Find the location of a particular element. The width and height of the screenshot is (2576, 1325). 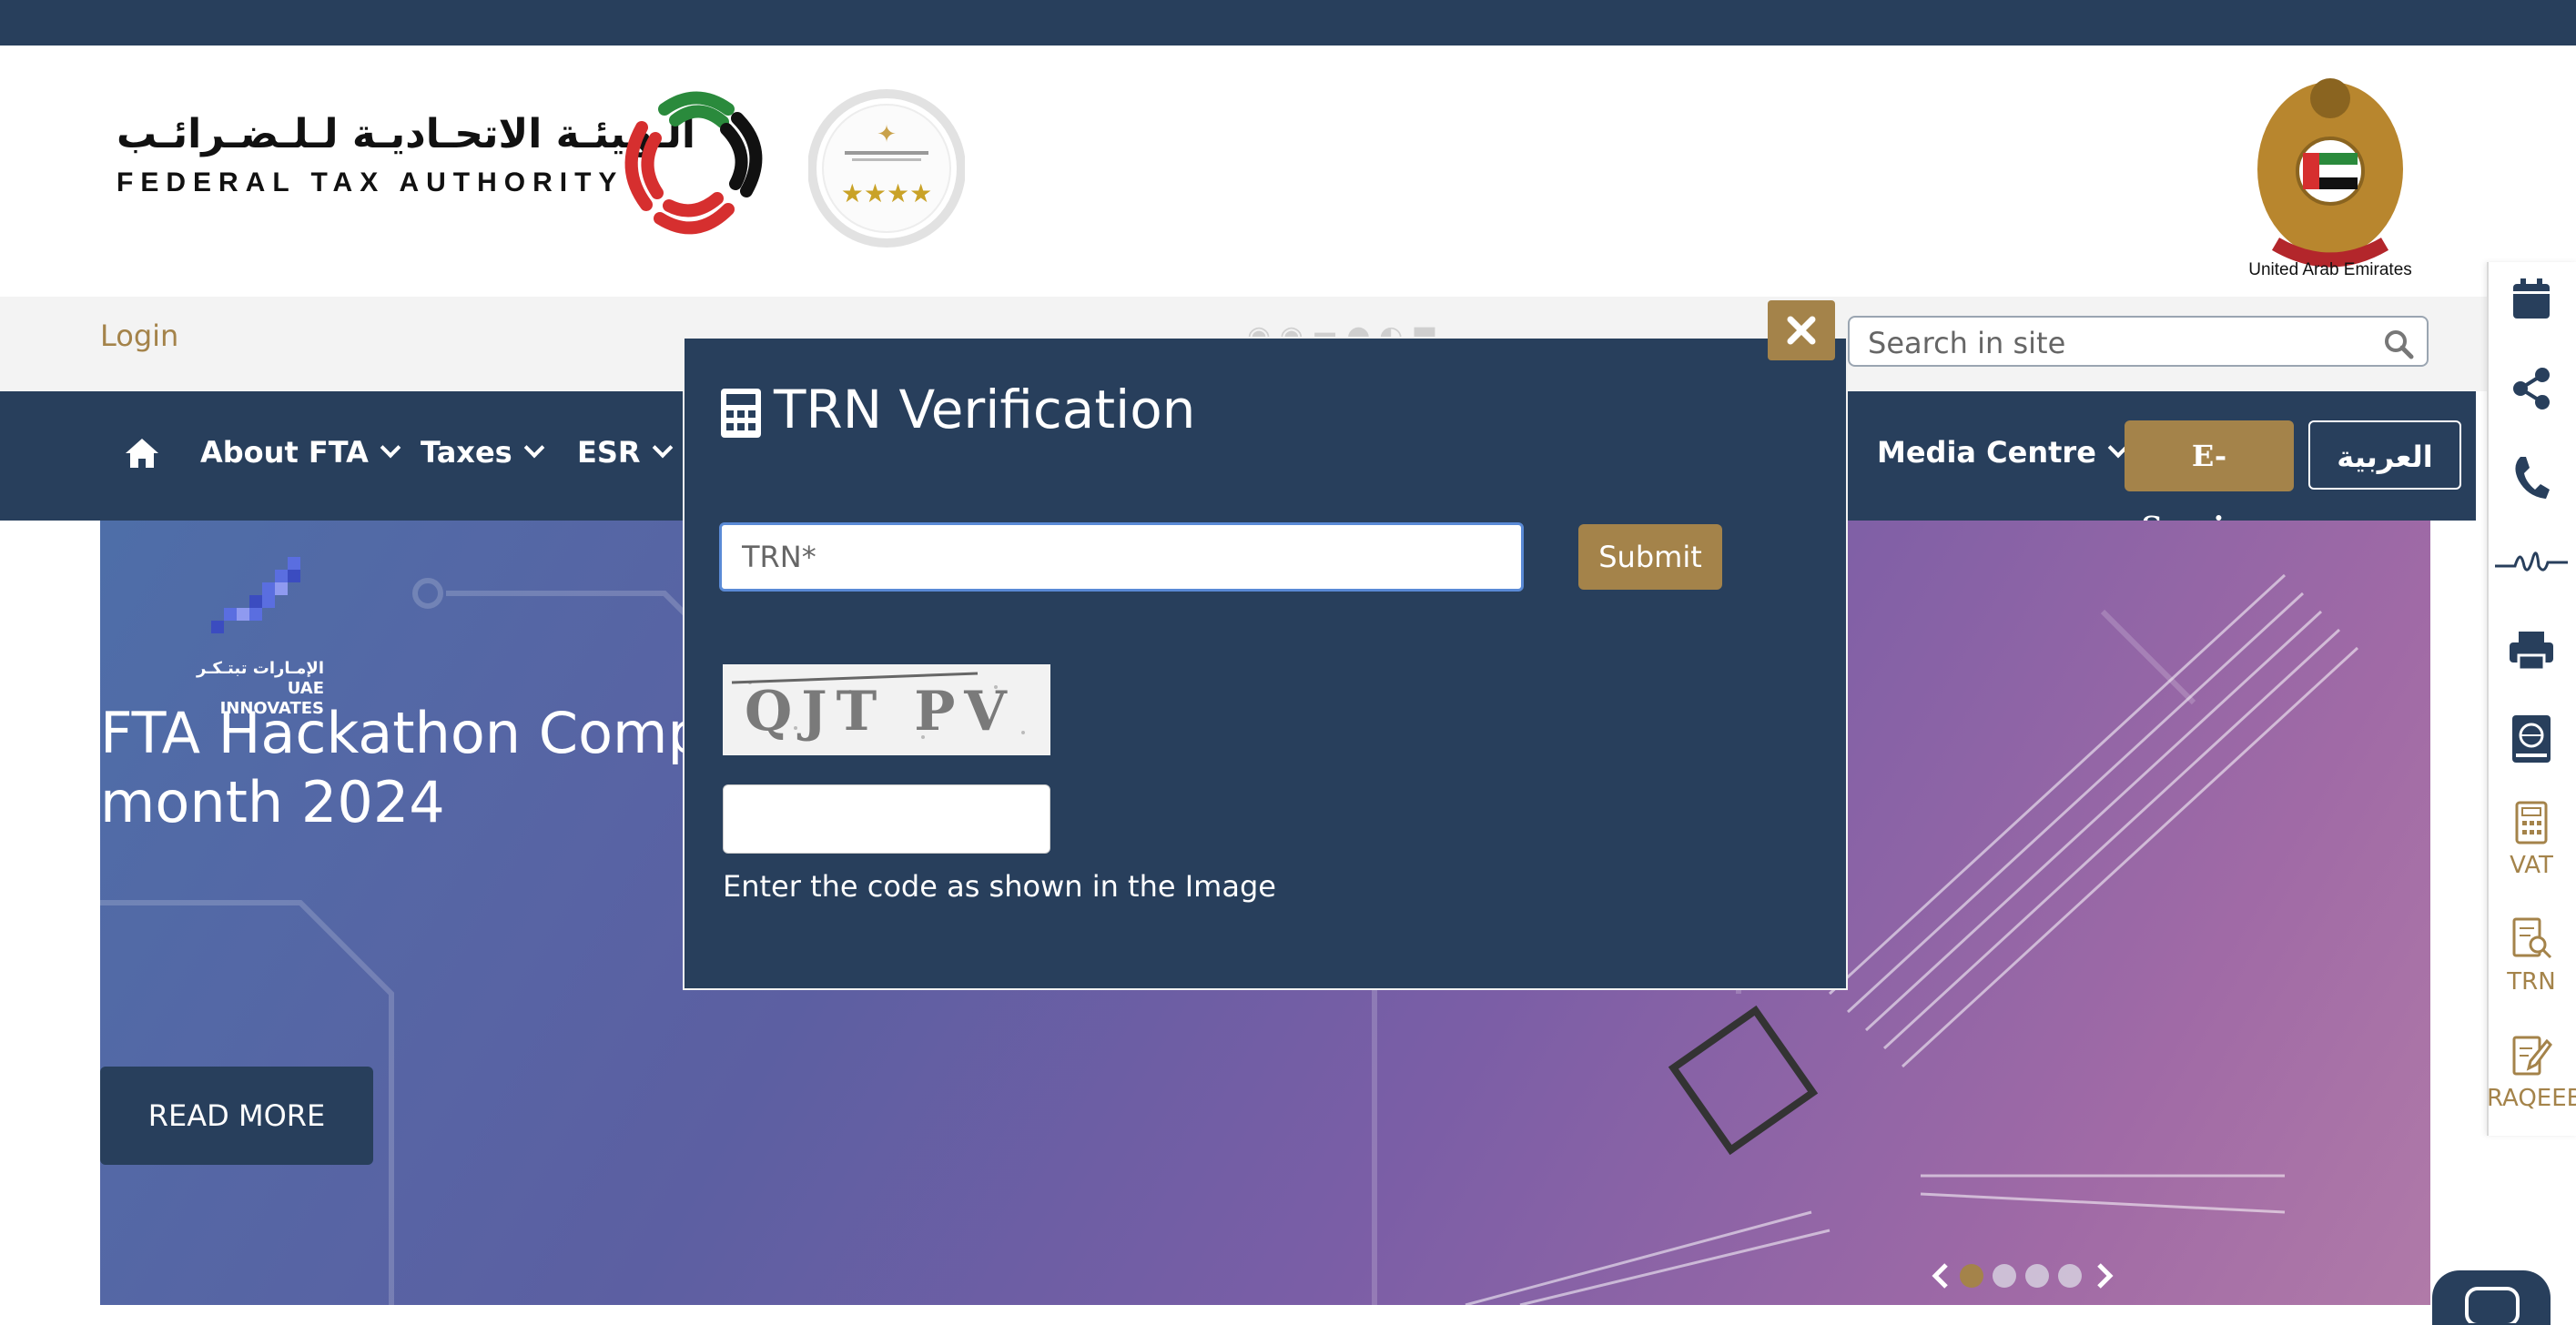

print-button is located at coordinates (2531, 653).